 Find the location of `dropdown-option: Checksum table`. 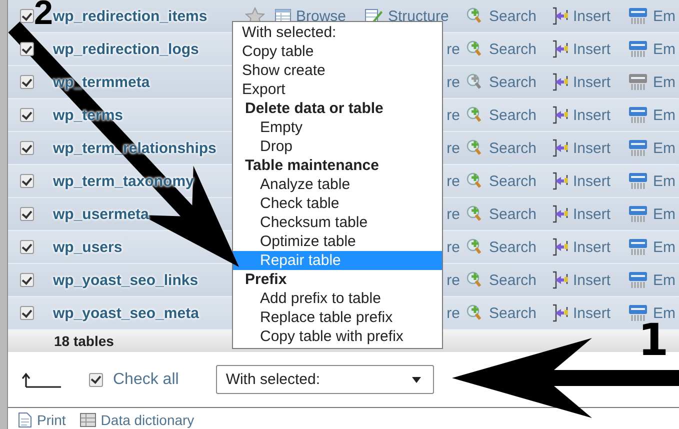

dropdown-option: Checksum table is located at coordinates (337, 222).